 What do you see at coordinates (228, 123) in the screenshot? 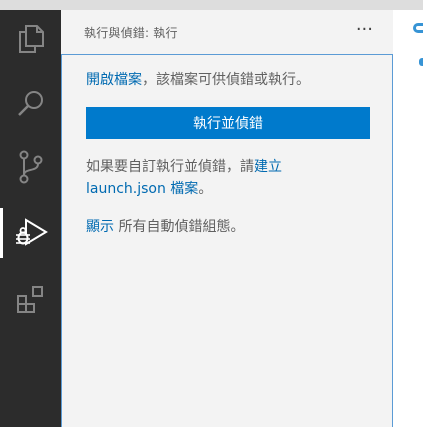
I see `run-and-debug-button: 執行並偵錯` at bounding box center [228, 123].